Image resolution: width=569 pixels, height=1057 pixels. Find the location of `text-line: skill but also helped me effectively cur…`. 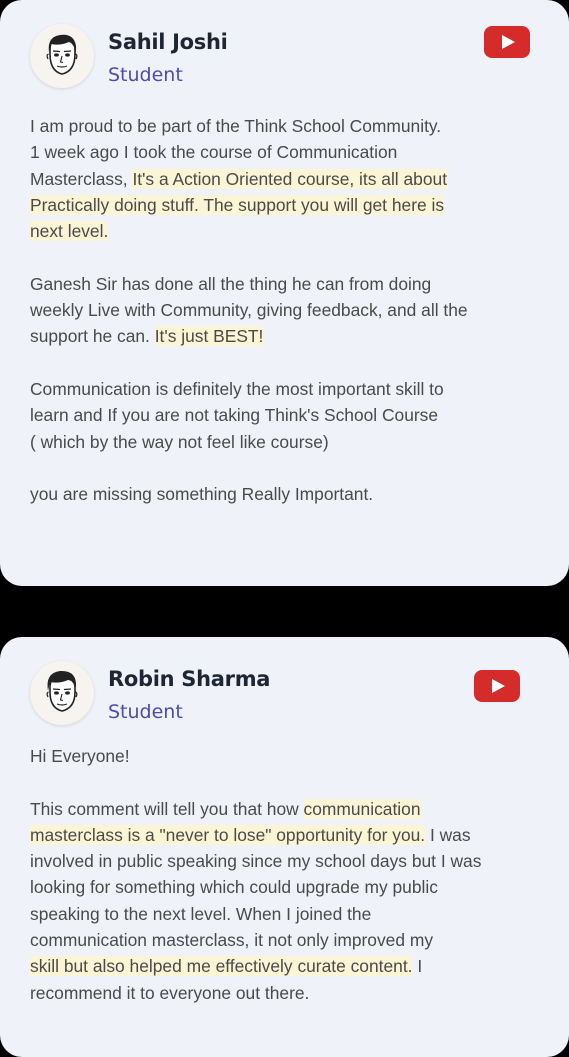

text-line: skill but also helped me effectively cur… is located at coordinates (287, 966).